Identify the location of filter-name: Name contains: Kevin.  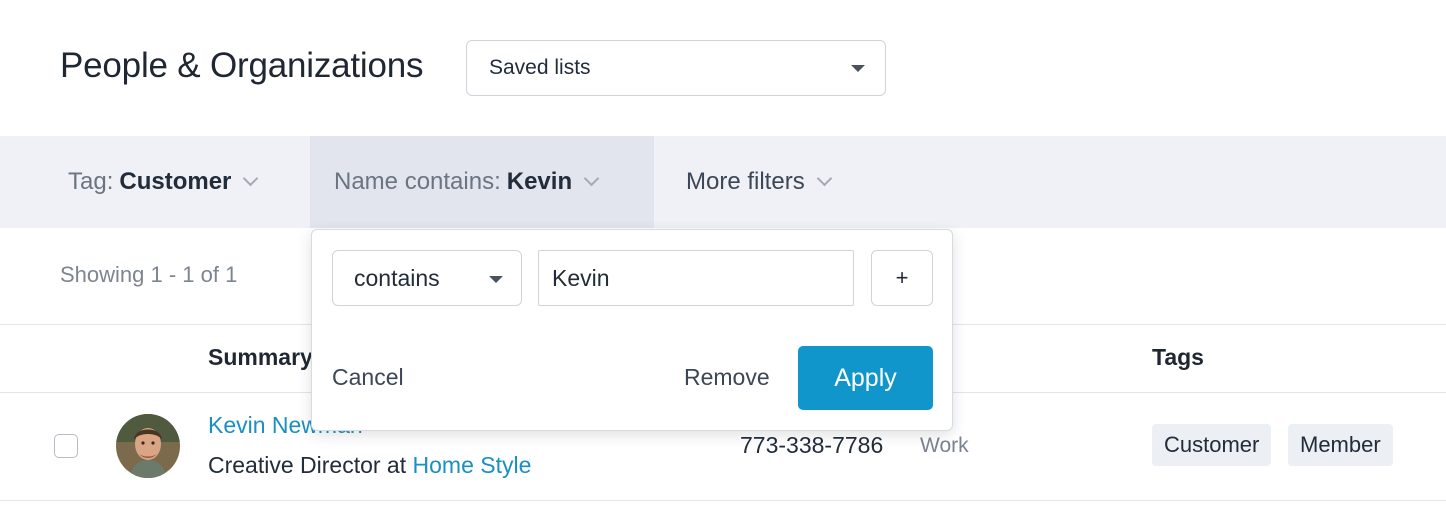
(482, 182).